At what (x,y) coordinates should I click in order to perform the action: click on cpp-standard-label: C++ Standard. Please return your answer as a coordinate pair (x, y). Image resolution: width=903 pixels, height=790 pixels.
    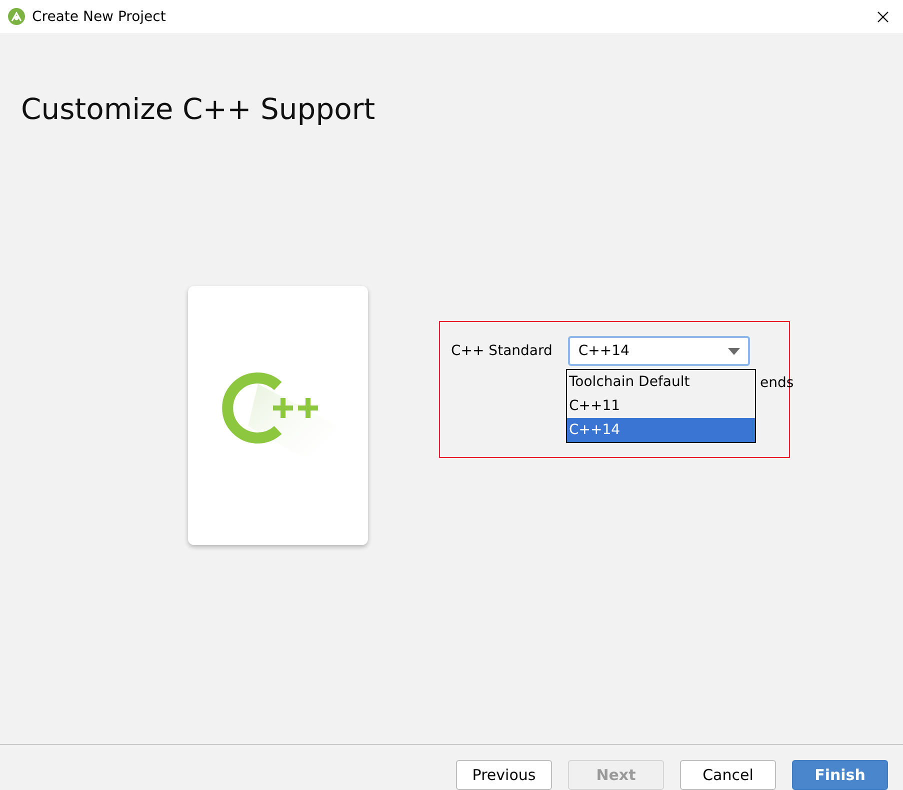
    Looking at the image, I should click on (501, 351).